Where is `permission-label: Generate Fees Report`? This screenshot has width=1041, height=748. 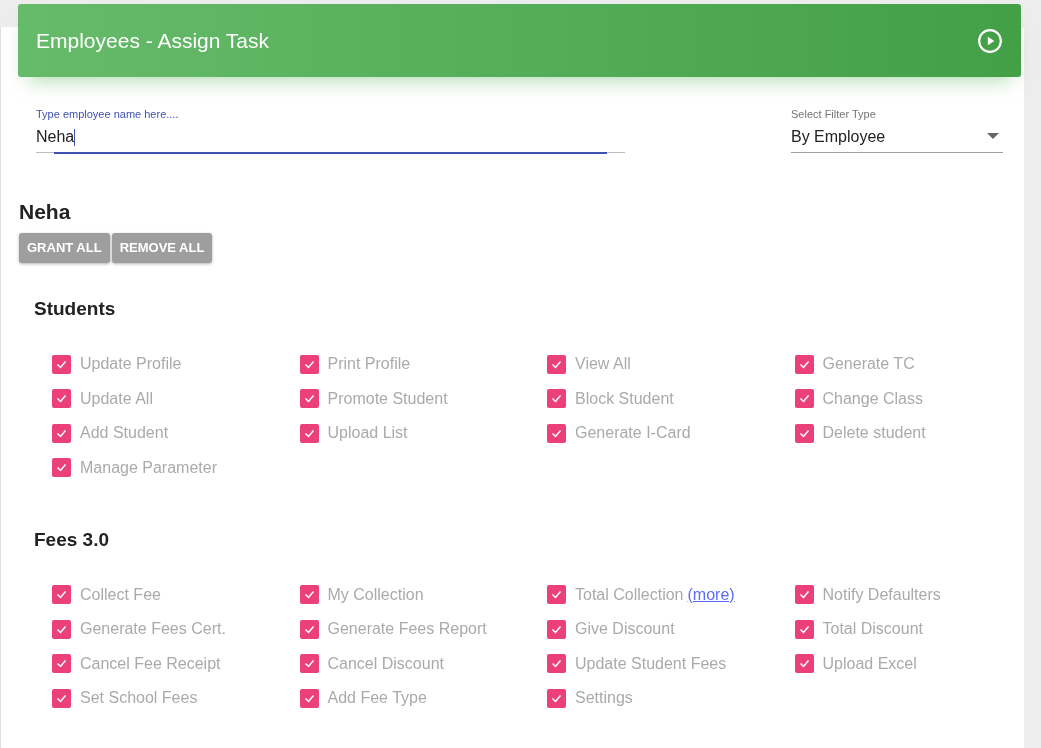 permission-label: Generate Fees Report is located at coordinates (407, 629).